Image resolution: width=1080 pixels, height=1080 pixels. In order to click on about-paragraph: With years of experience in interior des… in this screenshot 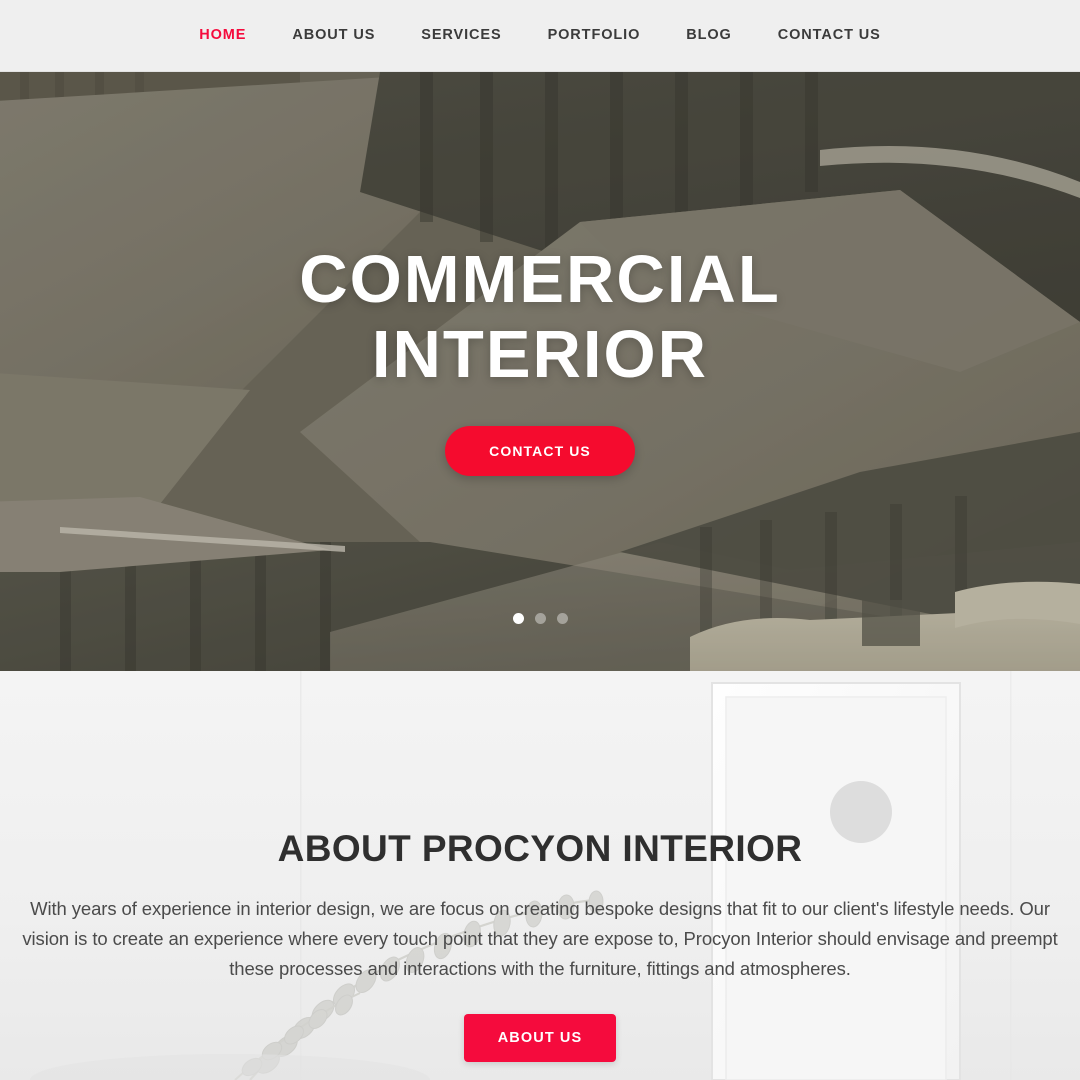, I will do `click(540, 938)`.